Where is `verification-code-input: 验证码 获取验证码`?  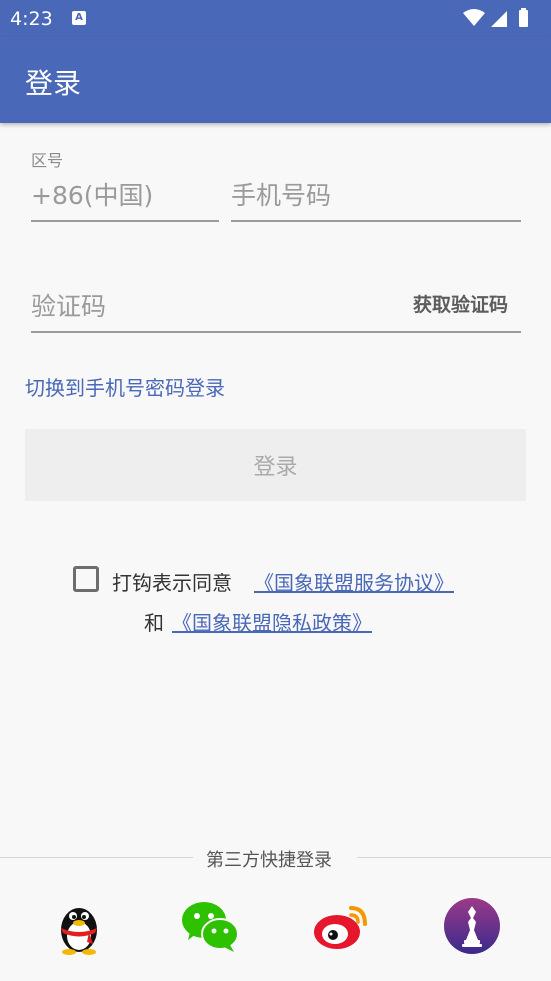
verification-code-input: 验证码 获取验证码 is located at coordinates (276, 306).